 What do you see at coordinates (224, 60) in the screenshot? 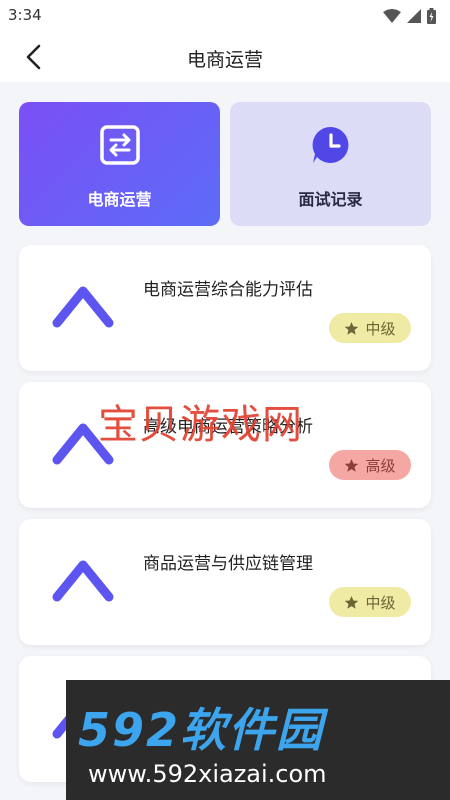
I see `page-title: 电商运营` at bounding box center [224, 60].